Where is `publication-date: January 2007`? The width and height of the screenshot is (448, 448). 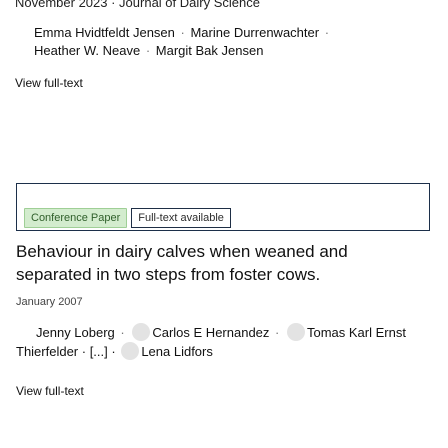 publication-date: January 2007 is located at coordinates (49, 302).